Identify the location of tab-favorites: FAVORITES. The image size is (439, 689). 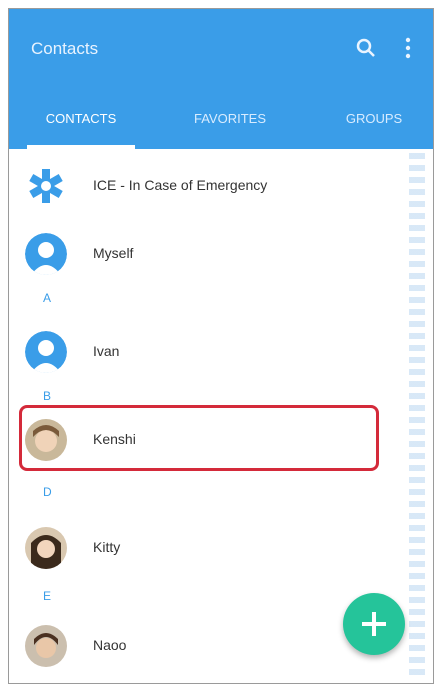
(230, 119).